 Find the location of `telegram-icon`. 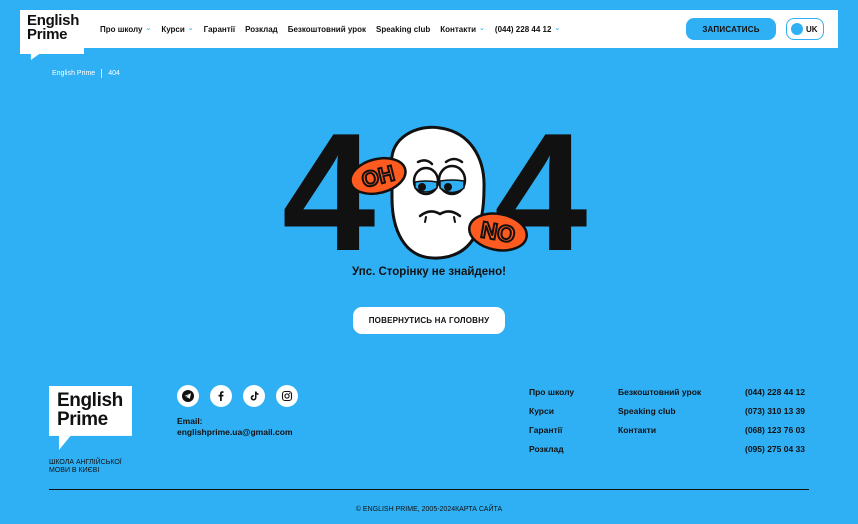

telegram-icon is located at coordinates (188, 396).